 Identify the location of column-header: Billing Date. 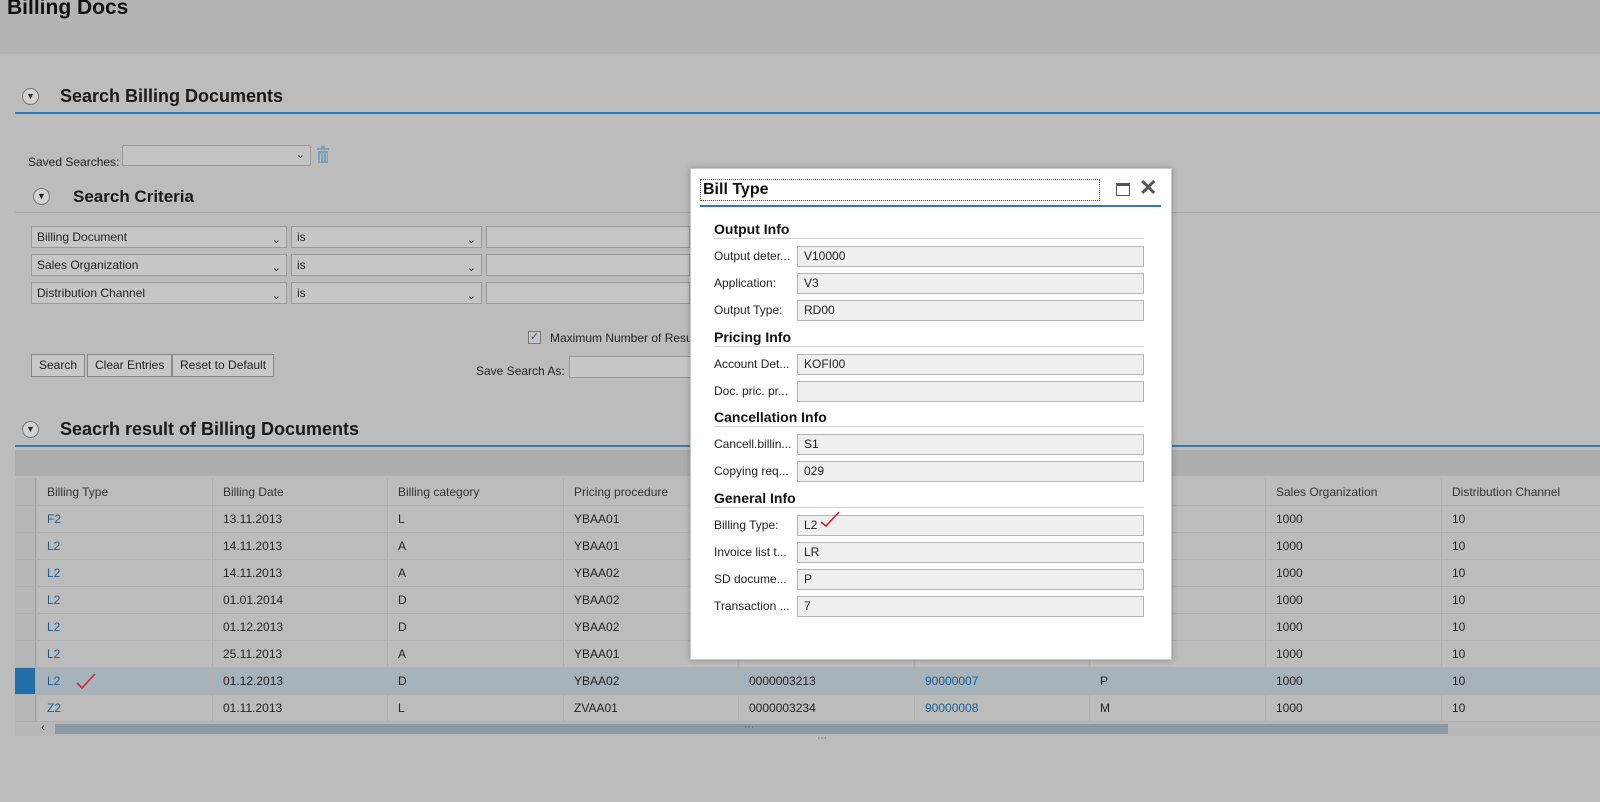
(299, 491).